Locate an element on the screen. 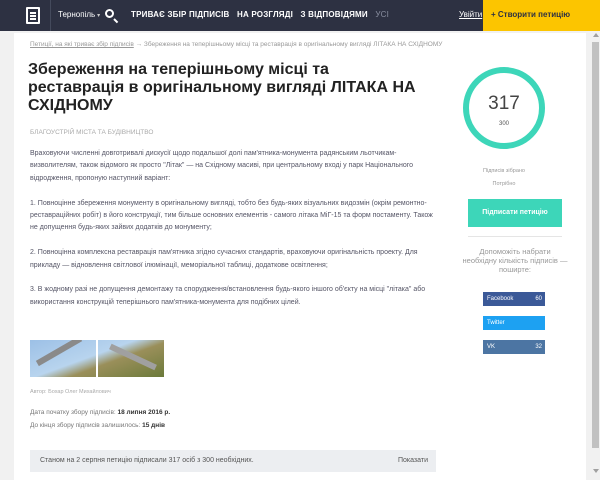 The width and height of the screenshot is (600, 480). collected-label: Підписів зібрано is located at coordinates (504, 171).